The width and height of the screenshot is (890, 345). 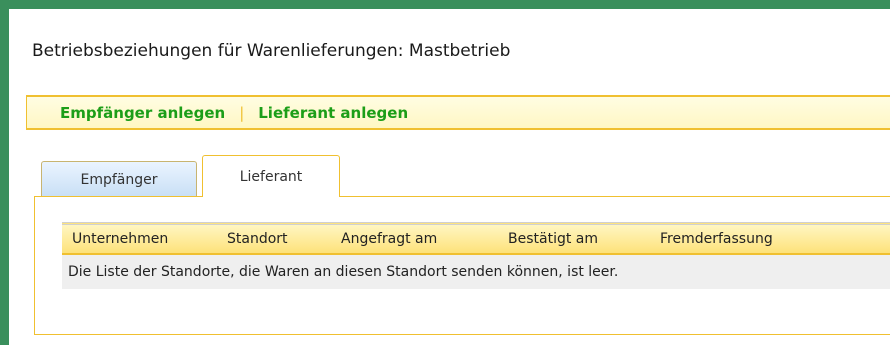 I want to click on column-header-unternehmen: Unternehmen, so click(x=139, y=239).